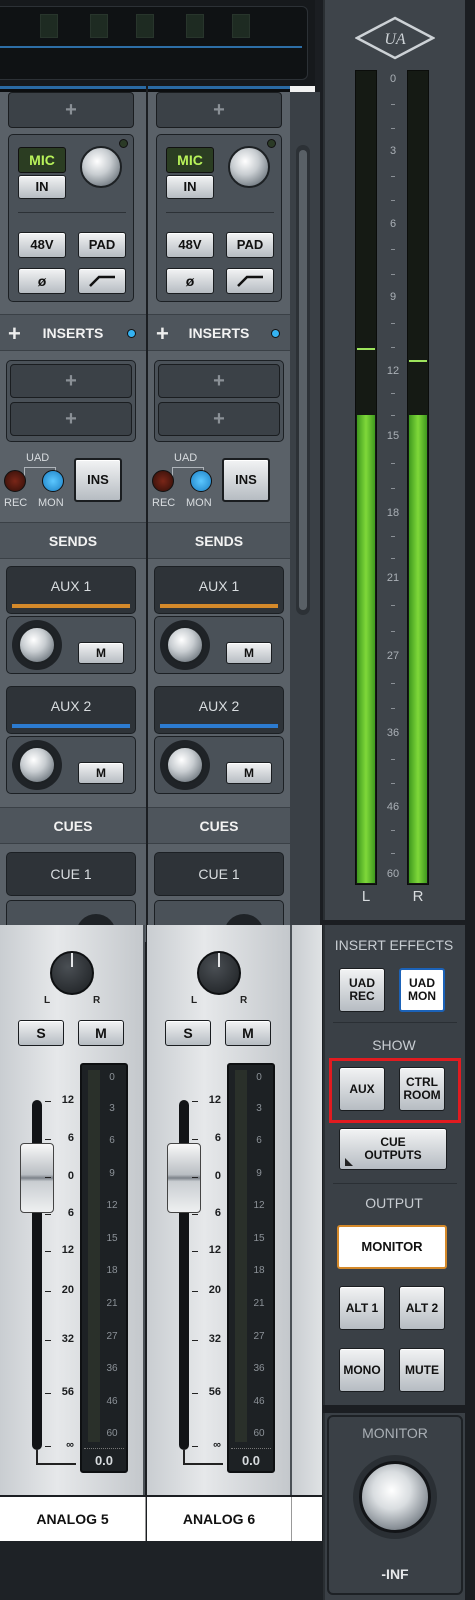 The height and width of the screenshot is (1600, 475). What do you see at coordinates (366, 896) in the screenshot?
I see `meter-left-label: L` at bounding box center [366, 896].